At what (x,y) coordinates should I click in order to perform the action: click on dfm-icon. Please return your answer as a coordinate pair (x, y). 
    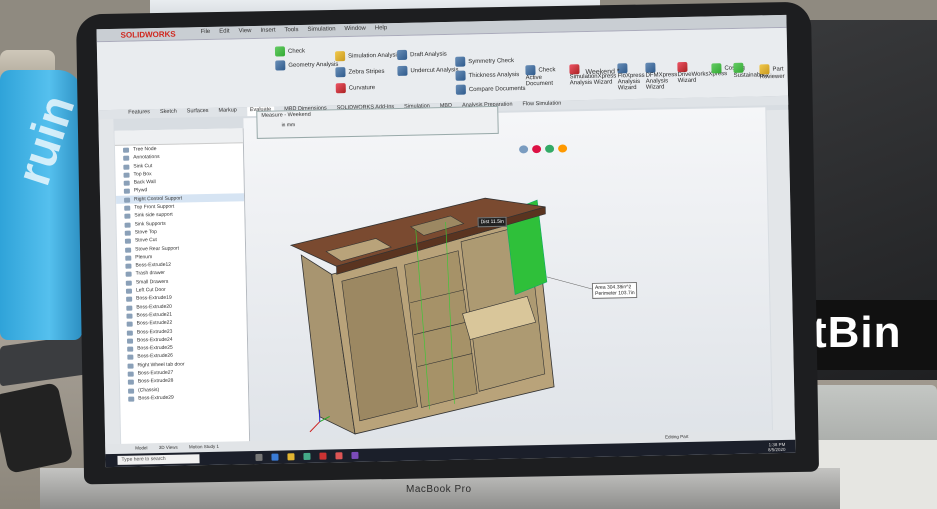
    Looking at the image, I should click on (650, 67).